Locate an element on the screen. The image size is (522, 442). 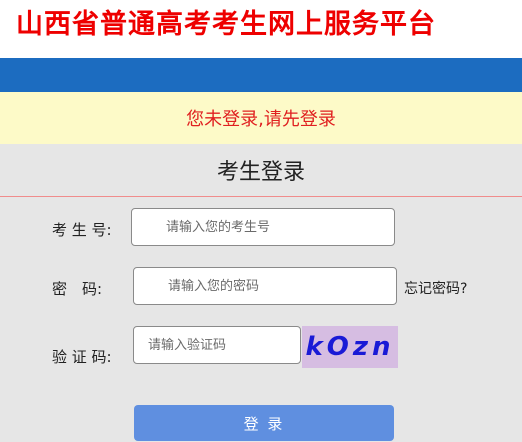
forgot-password-link: 忘记密码? is located at coordinates (435, 288).